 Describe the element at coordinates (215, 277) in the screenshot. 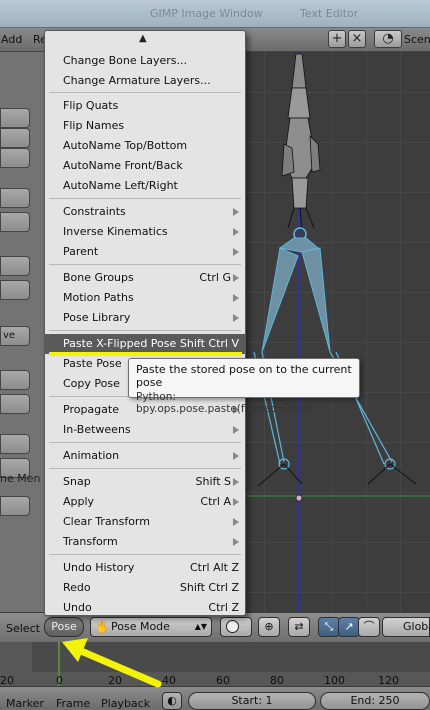

I see `menu-item-shortcut: Ctrl G` at that location.